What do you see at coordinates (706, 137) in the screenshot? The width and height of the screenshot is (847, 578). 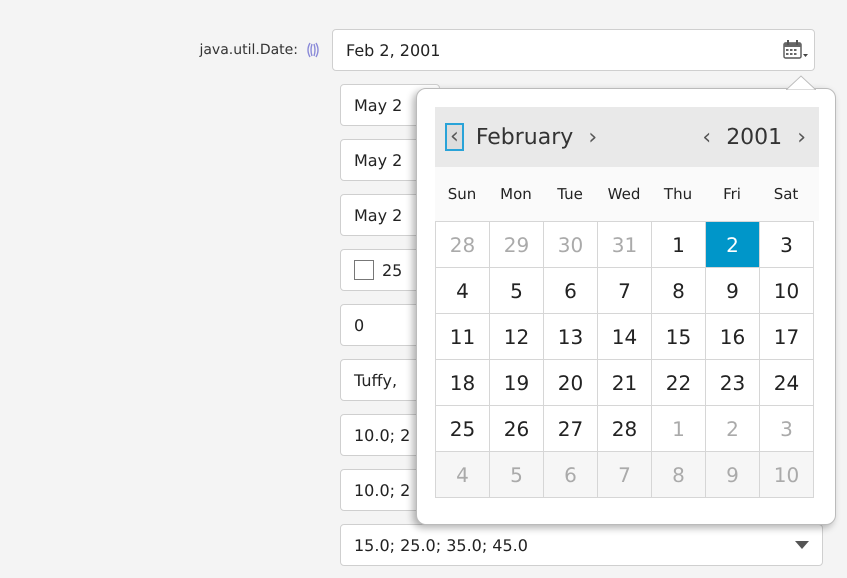 I see `previous-year-button: ‹` at bounding box center [706, 137].